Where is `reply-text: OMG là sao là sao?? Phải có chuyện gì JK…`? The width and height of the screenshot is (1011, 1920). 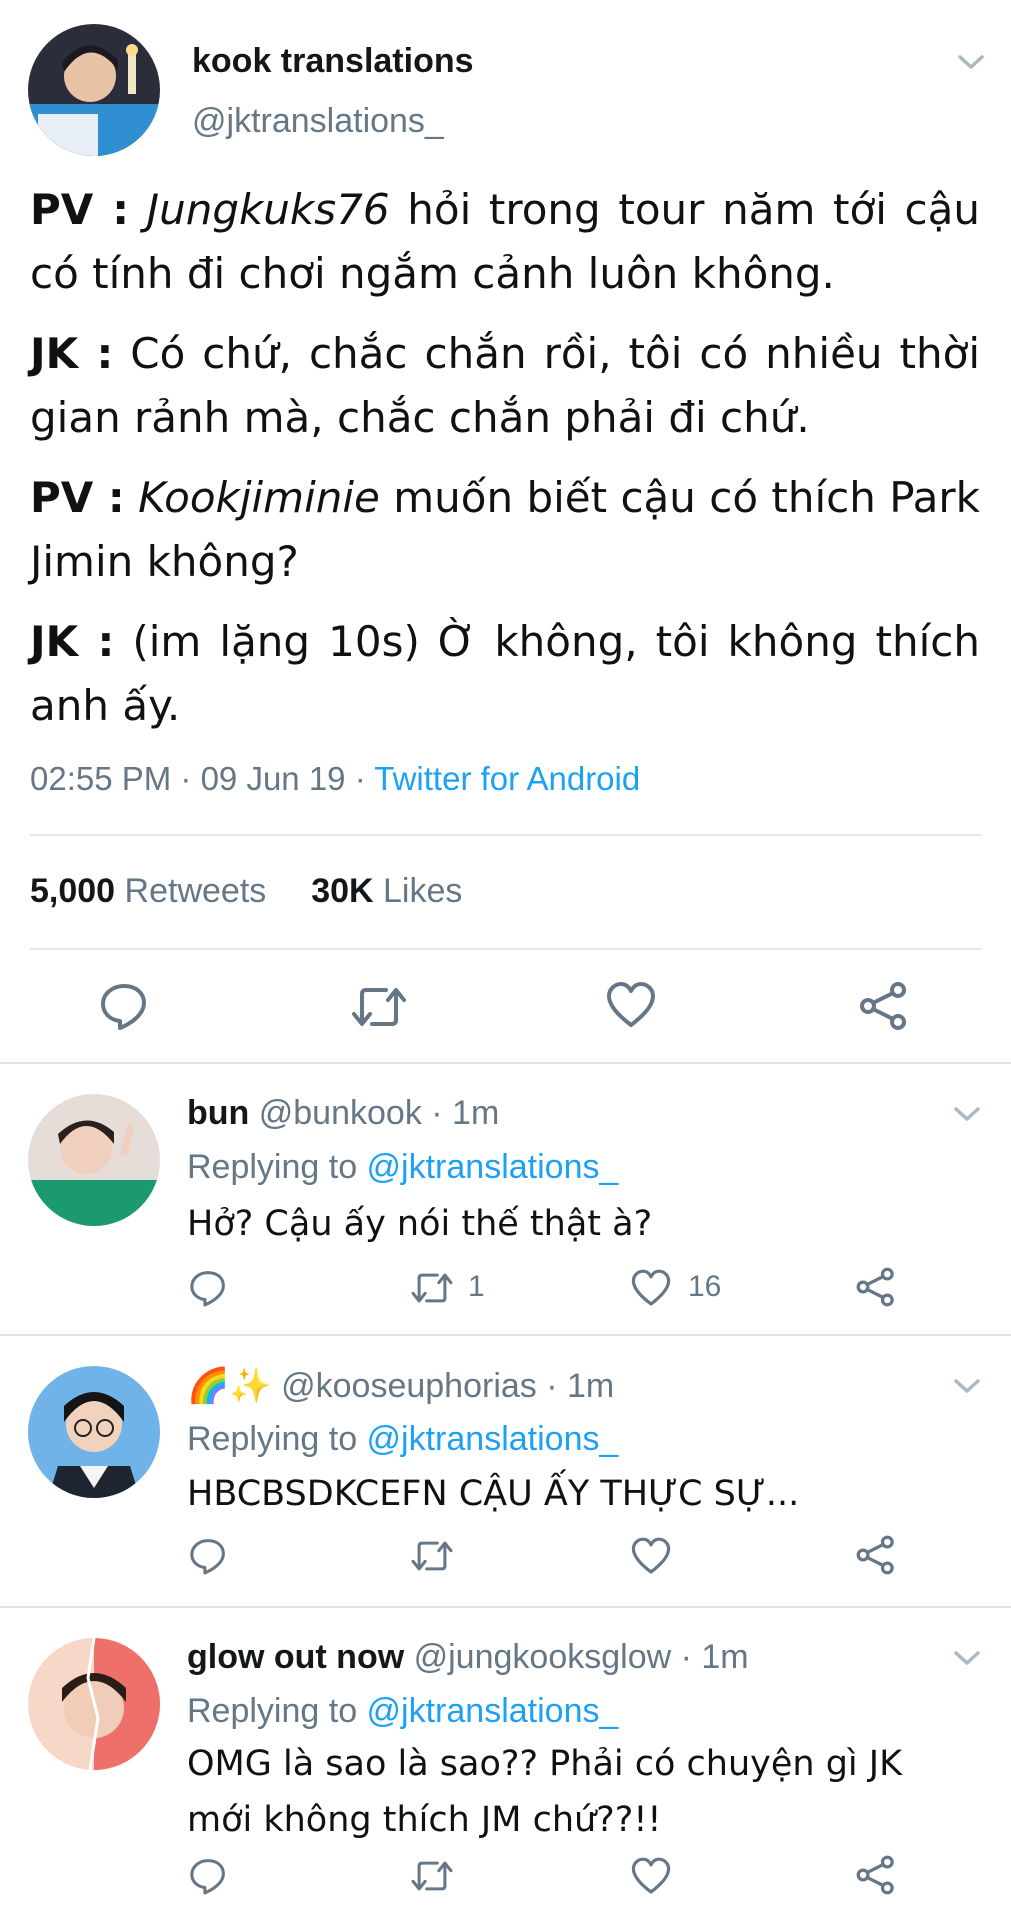
reply-text: OMG là sao là sao?? Phải có chuyện gì JK… is located at coordinates (545, 1792).